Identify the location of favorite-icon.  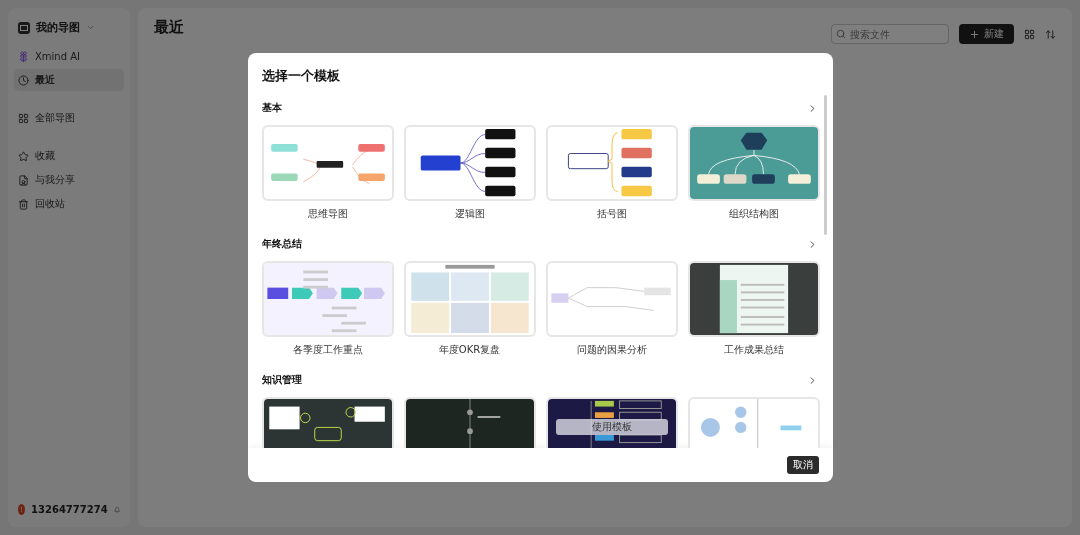
(23, 156).